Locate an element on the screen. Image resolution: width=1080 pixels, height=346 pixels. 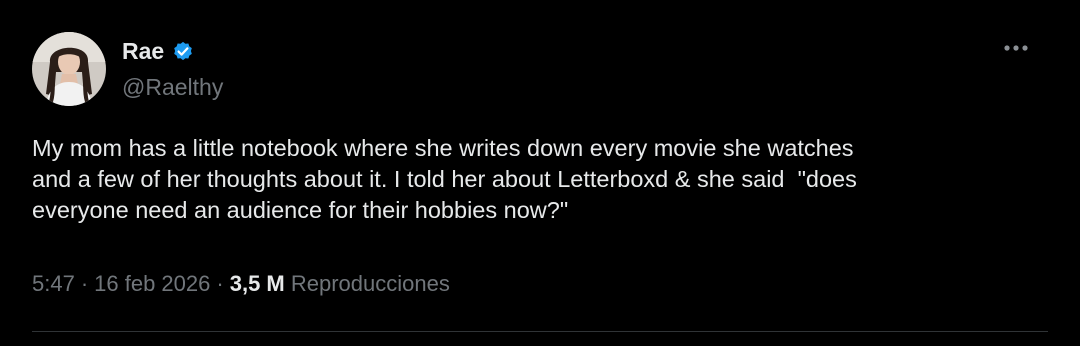
avatar is located at coordinates (69, 69).